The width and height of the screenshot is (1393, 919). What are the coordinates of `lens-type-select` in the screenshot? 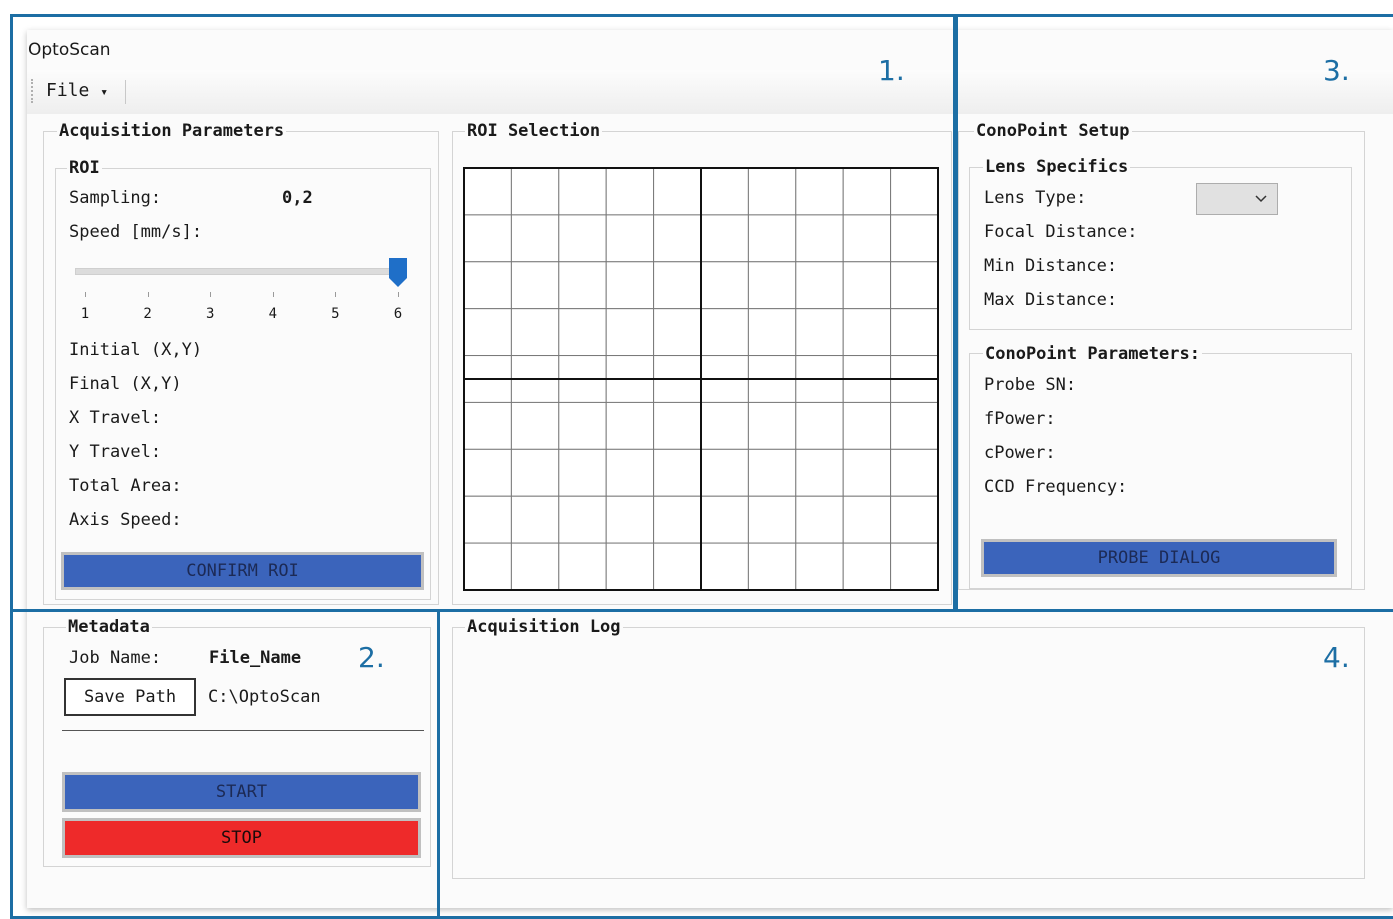 It's located at (1237, 199).